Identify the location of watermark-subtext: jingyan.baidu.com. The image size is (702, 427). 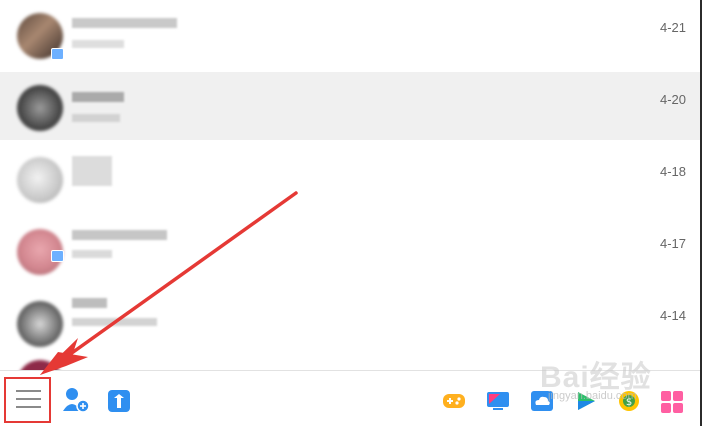
(592, 396).